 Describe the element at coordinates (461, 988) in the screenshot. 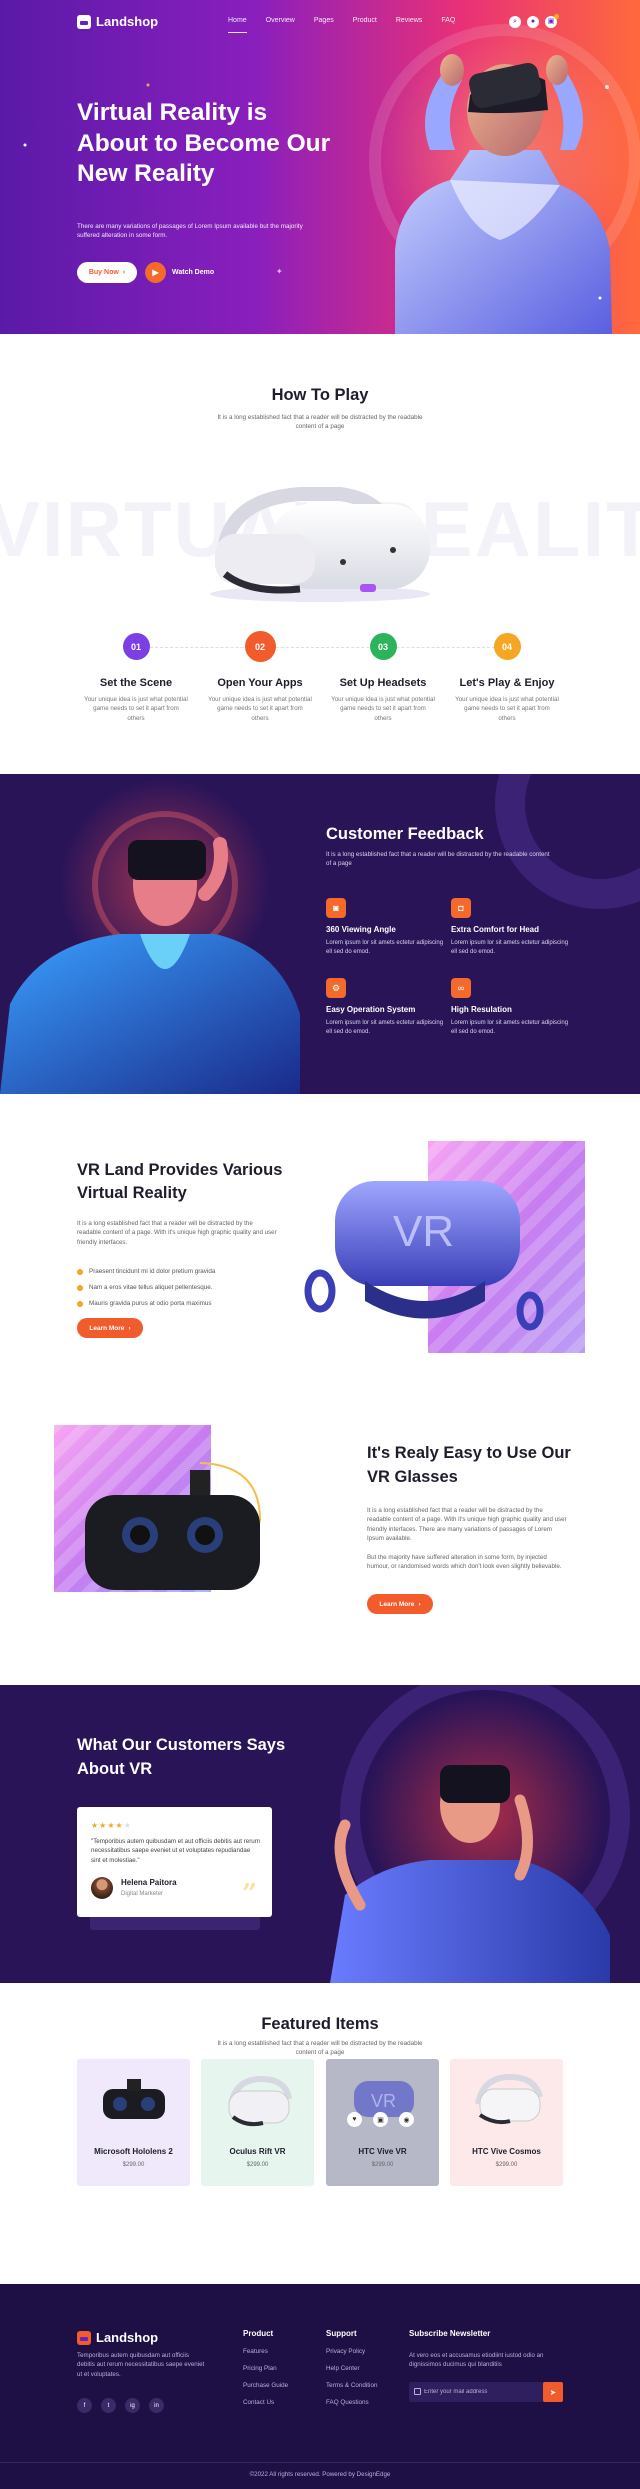

I see `glasses-icon: ∞` at that location.